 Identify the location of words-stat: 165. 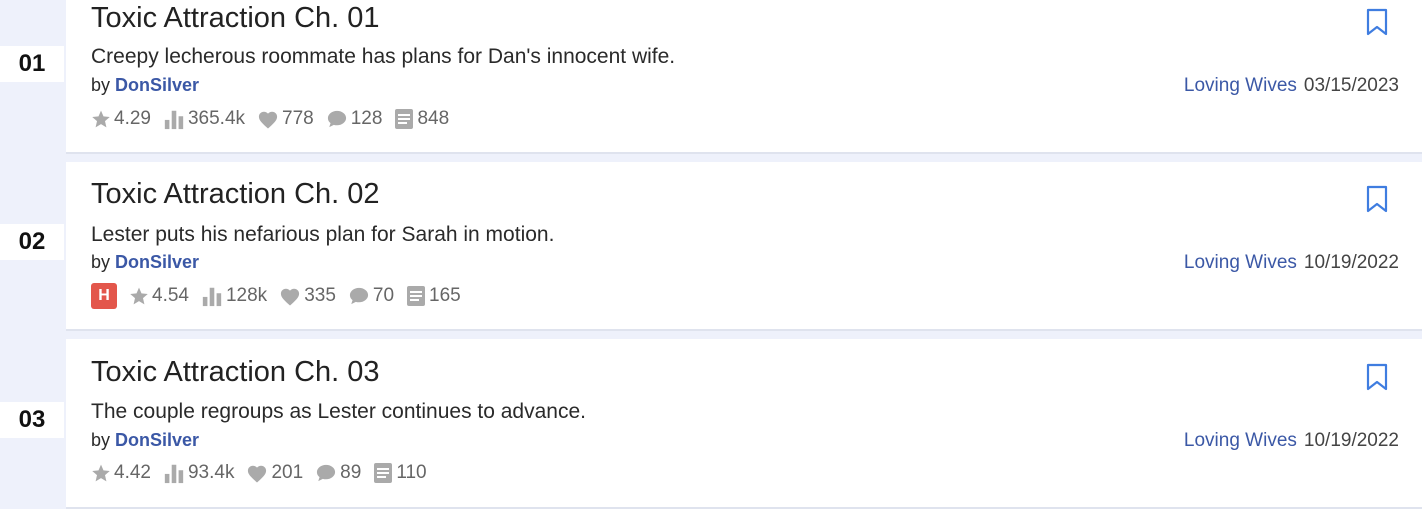
(433, 296).